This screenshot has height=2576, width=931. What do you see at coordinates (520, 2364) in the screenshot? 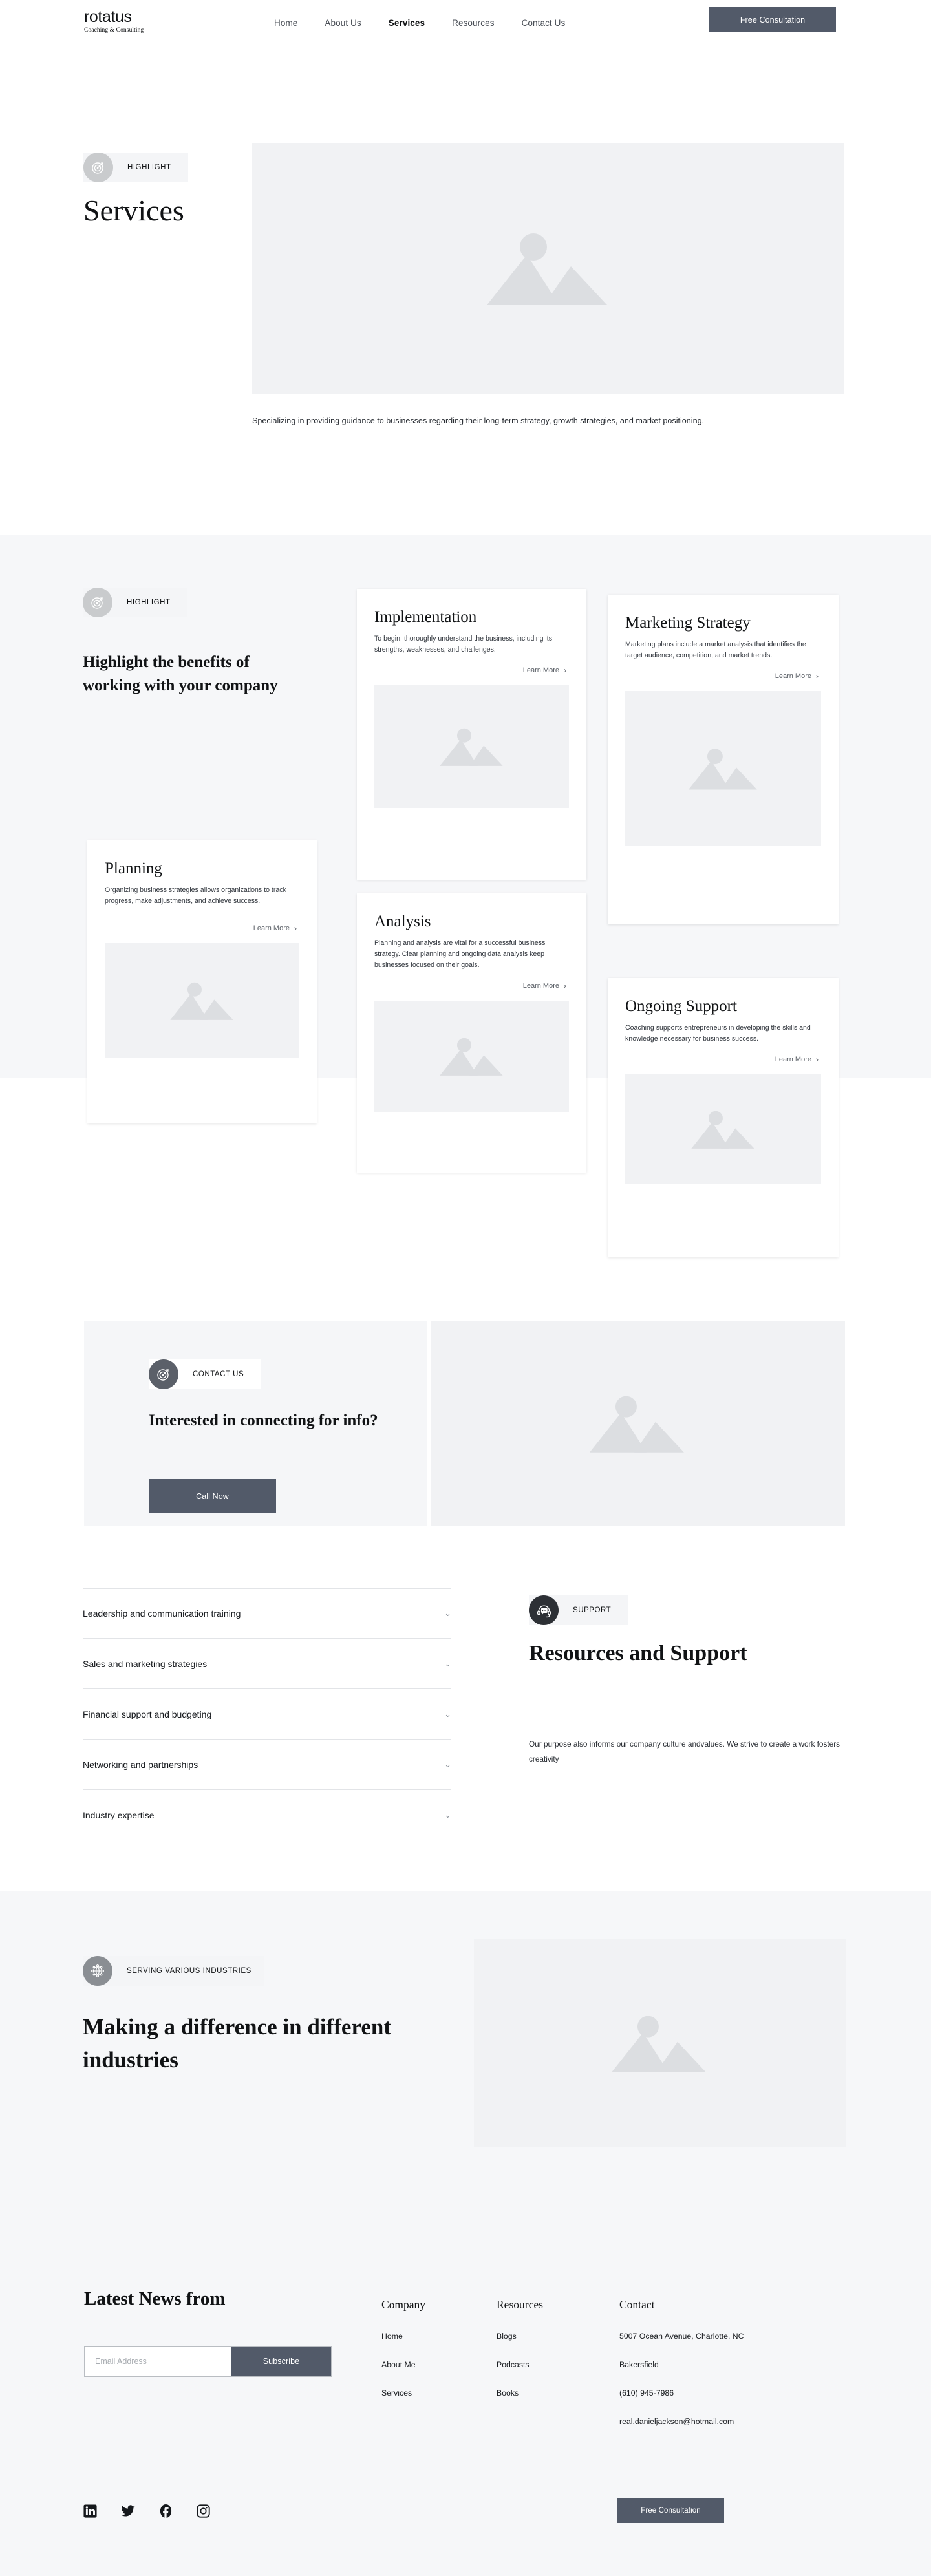
I see `footer-link-podcasts: Podcasts` at bounding box center [520, 2364].